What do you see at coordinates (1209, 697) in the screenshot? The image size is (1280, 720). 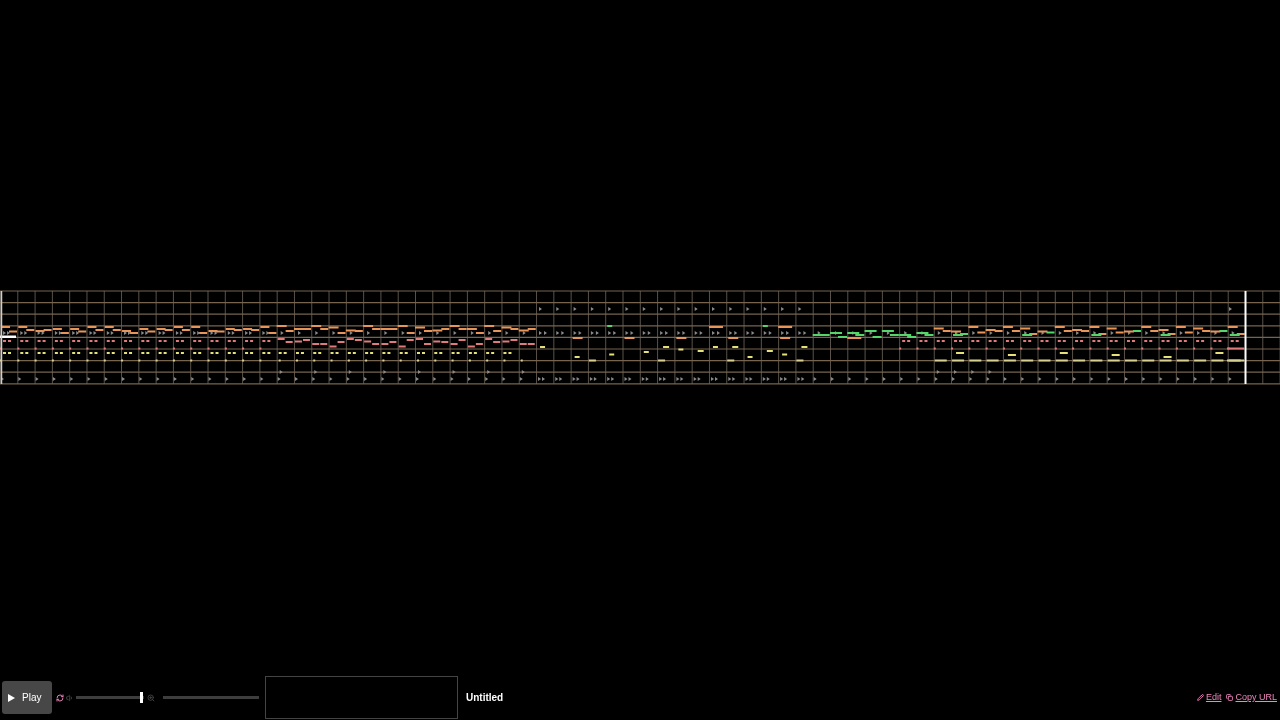 I see `edit-link: Edit` at bounding box center [1209, 697].